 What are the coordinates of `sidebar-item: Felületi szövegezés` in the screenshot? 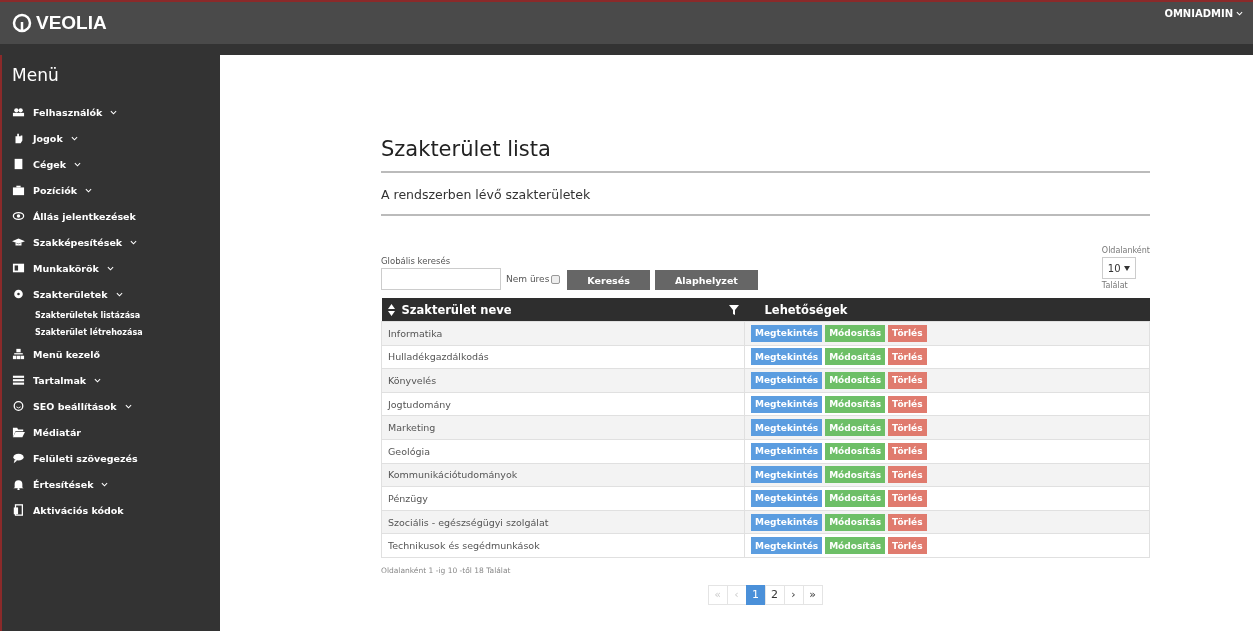 It's located at (116, 458).